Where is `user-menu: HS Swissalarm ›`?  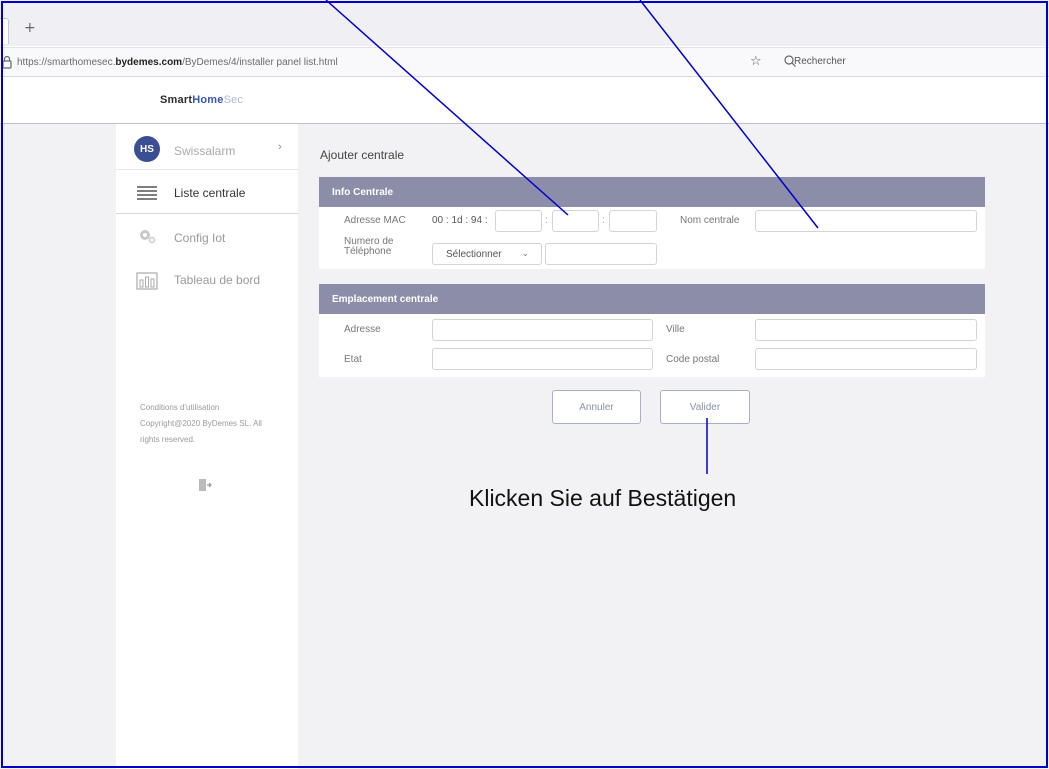 user-menu: HS Swissalarm › is located at coordinates (207, 147).